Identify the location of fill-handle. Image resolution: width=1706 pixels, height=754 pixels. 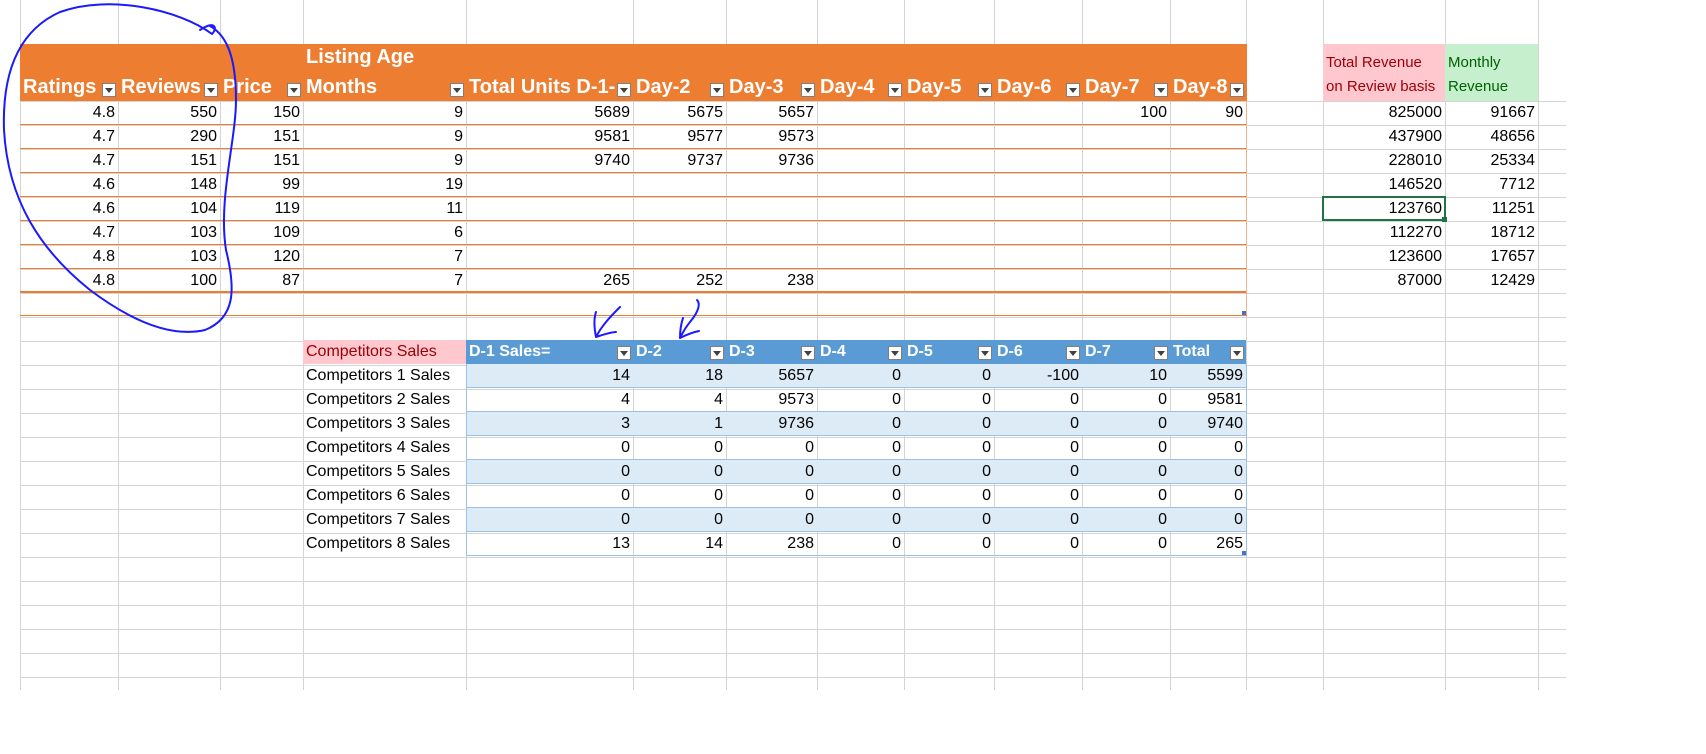
(1444, 219).